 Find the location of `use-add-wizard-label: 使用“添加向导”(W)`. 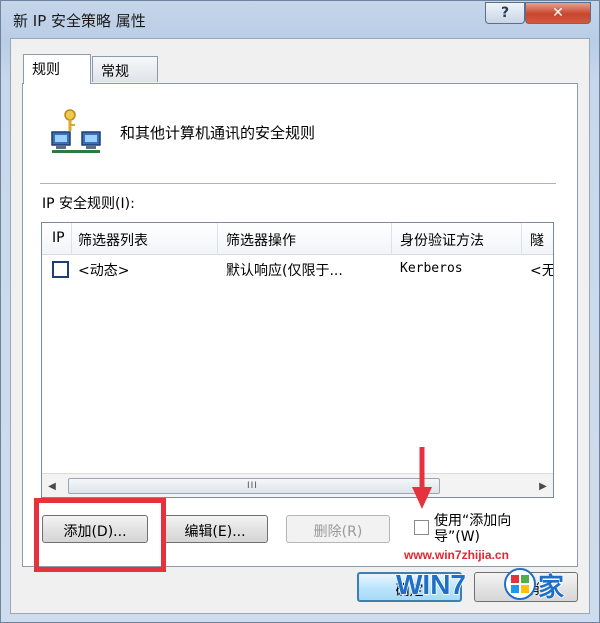

use-add-wizard-label: 使用“添加向导”(W) is located at coordinates (494, 529).